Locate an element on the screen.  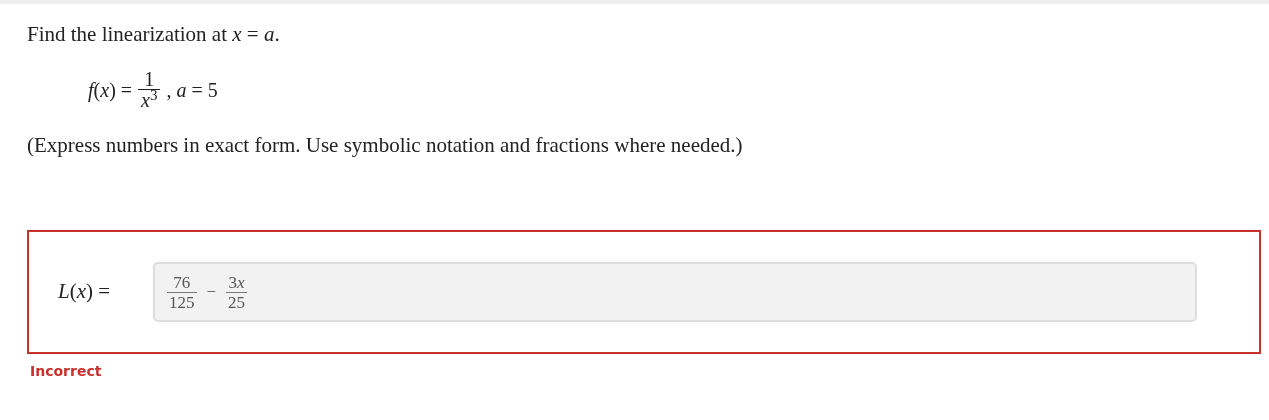
parameter-text: , a = 5 is located at coordinates (192, 90).